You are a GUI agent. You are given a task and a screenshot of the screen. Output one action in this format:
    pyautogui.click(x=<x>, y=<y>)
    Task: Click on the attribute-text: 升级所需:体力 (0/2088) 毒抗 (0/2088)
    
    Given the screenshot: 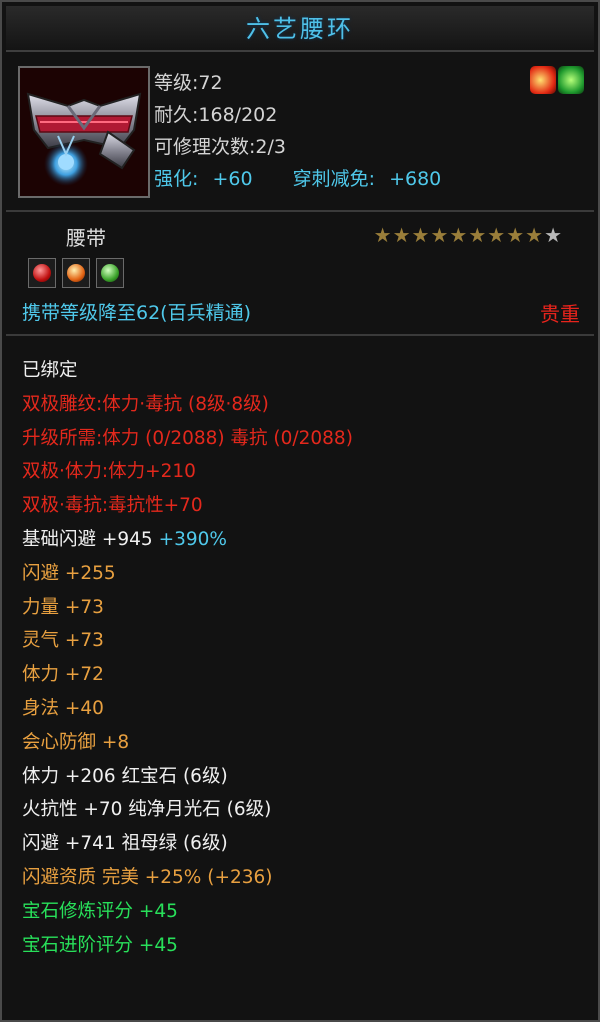 What is the action you would take?
    pyautogui.click(x=187, y=438)
    